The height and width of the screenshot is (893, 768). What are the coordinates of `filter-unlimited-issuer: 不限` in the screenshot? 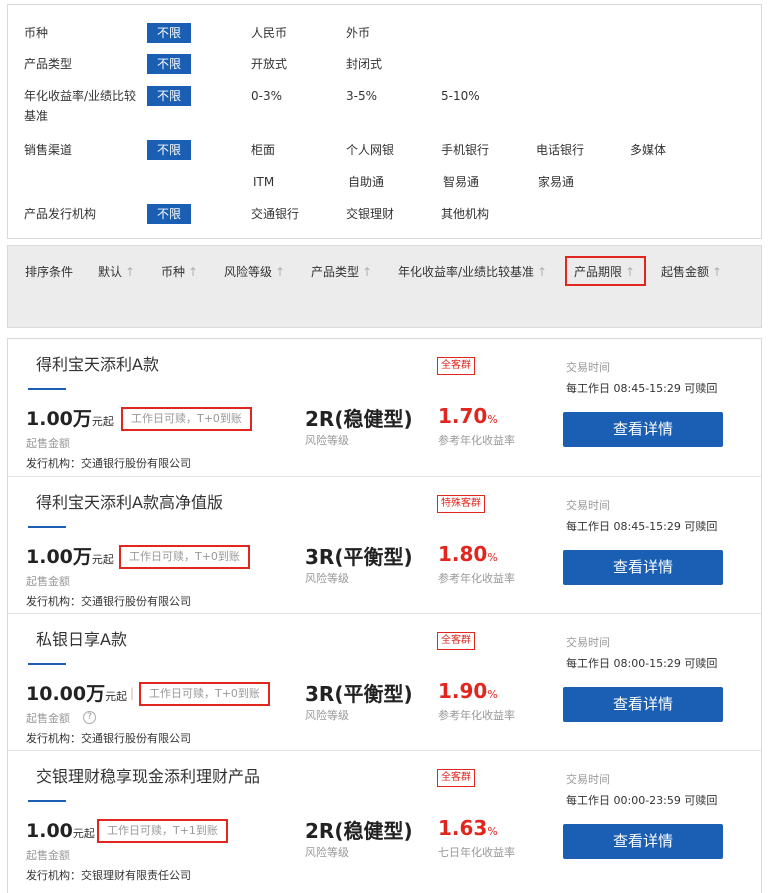 It's located at (169, 214).